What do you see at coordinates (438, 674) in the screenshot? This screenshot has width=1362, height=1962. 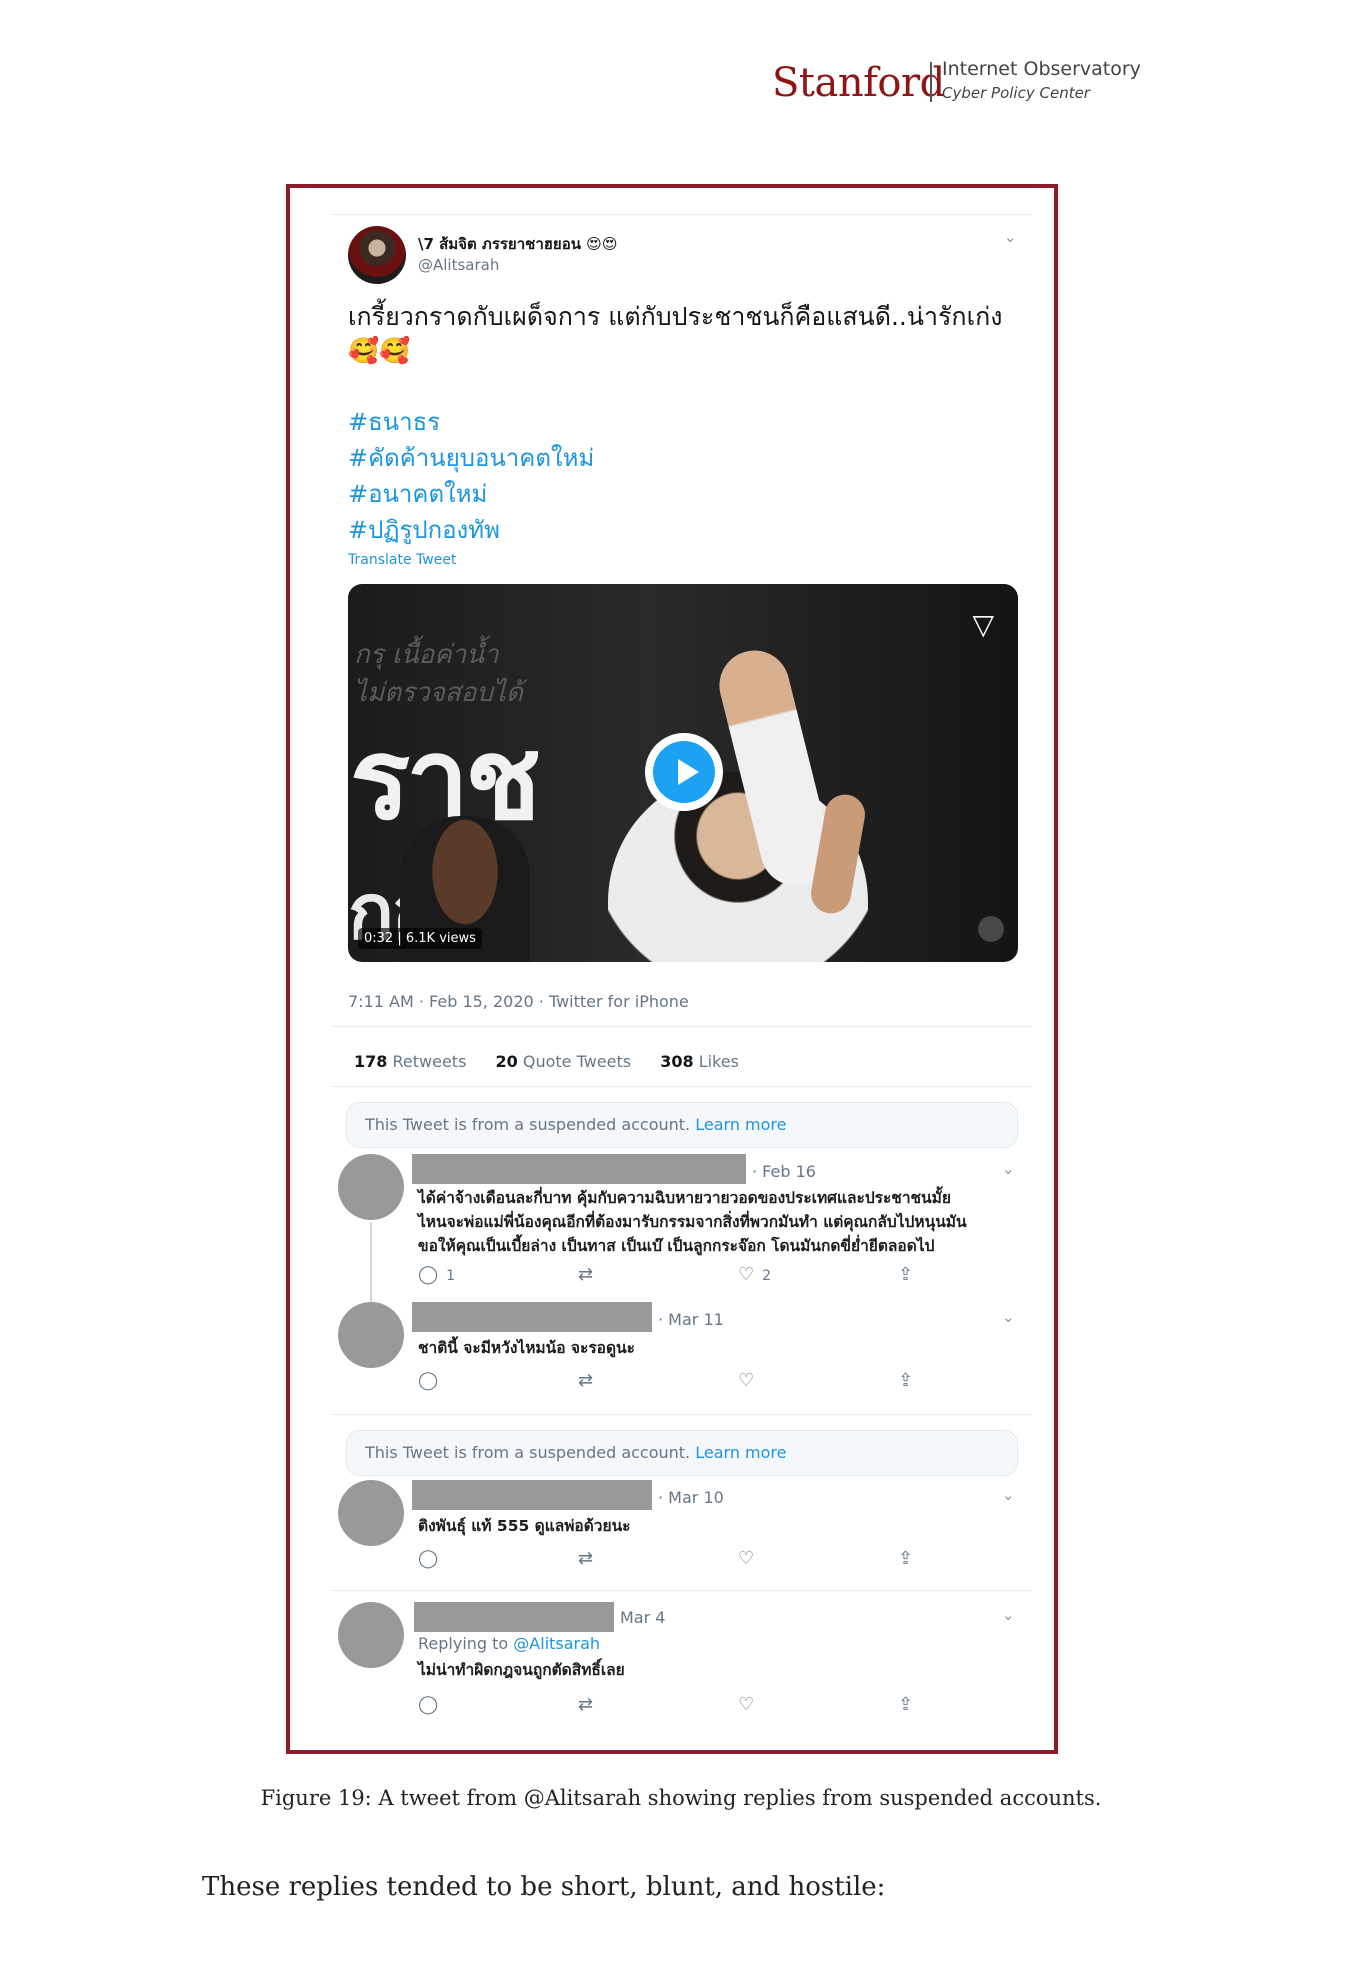 I see `video-overlay-faint-text: กรุ เนื้อค่าน้ำ ไม่ตรวจสอบได้` at bounding box center [438, 674].